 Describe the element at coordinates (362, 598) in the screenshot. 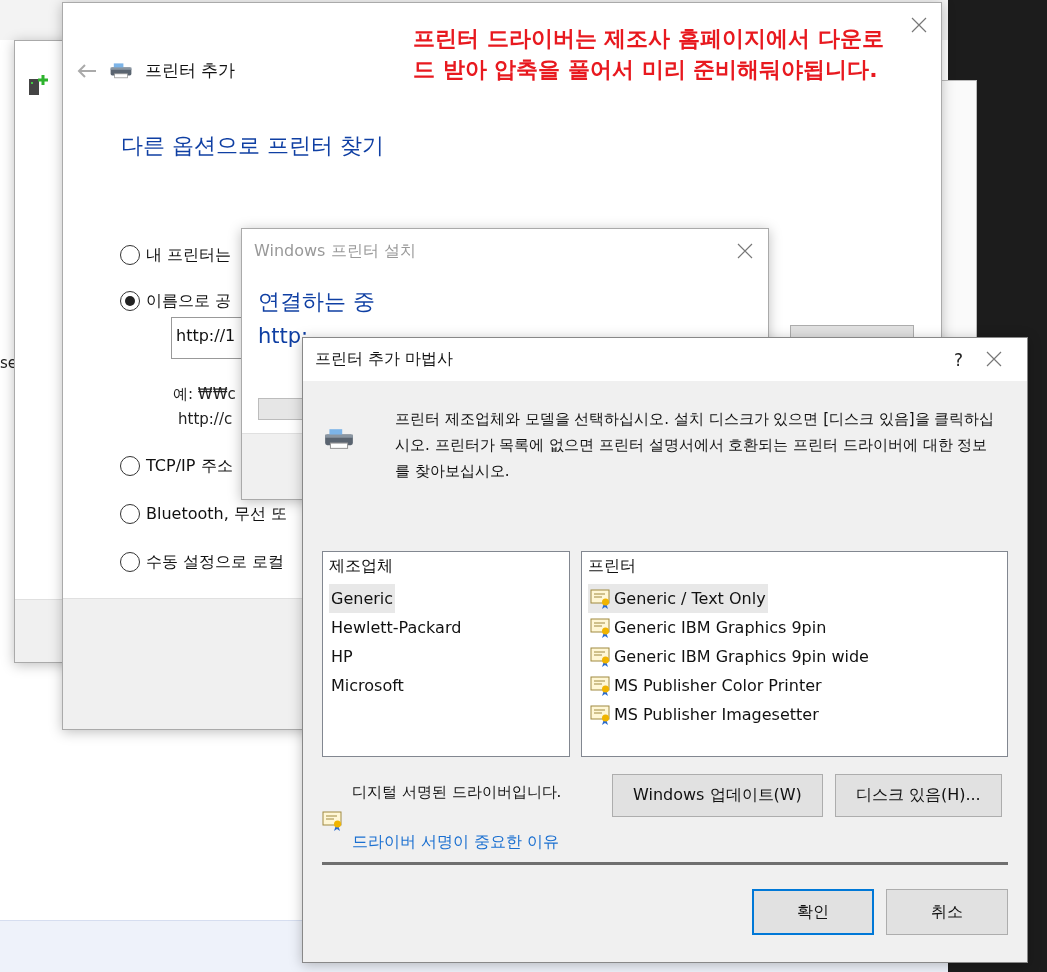

I see `list-item: Generic` at that location.